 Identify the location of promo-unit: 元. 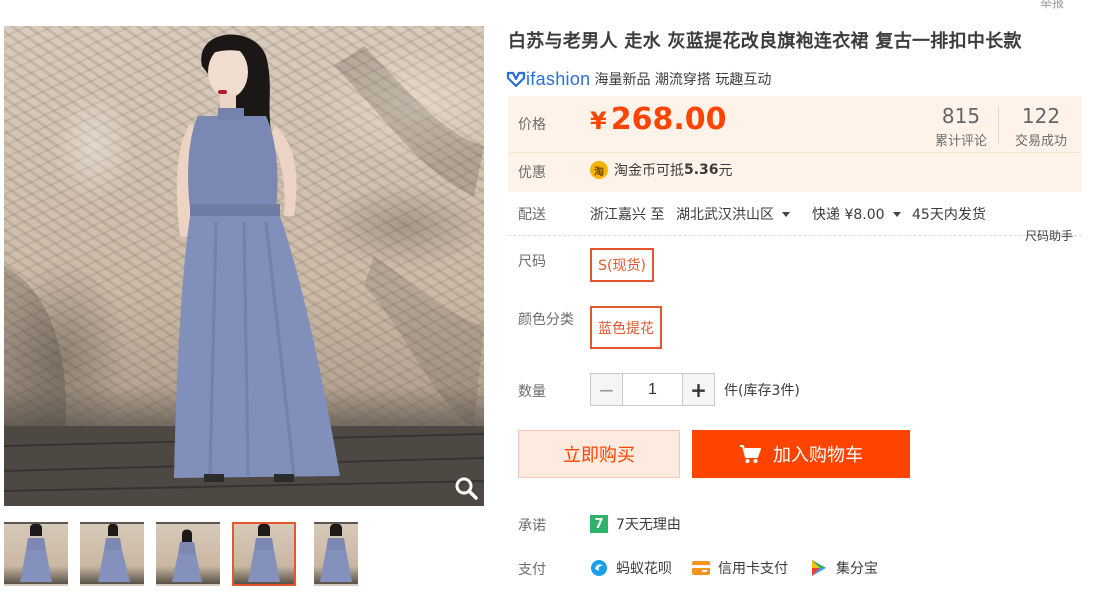
(725, 171).